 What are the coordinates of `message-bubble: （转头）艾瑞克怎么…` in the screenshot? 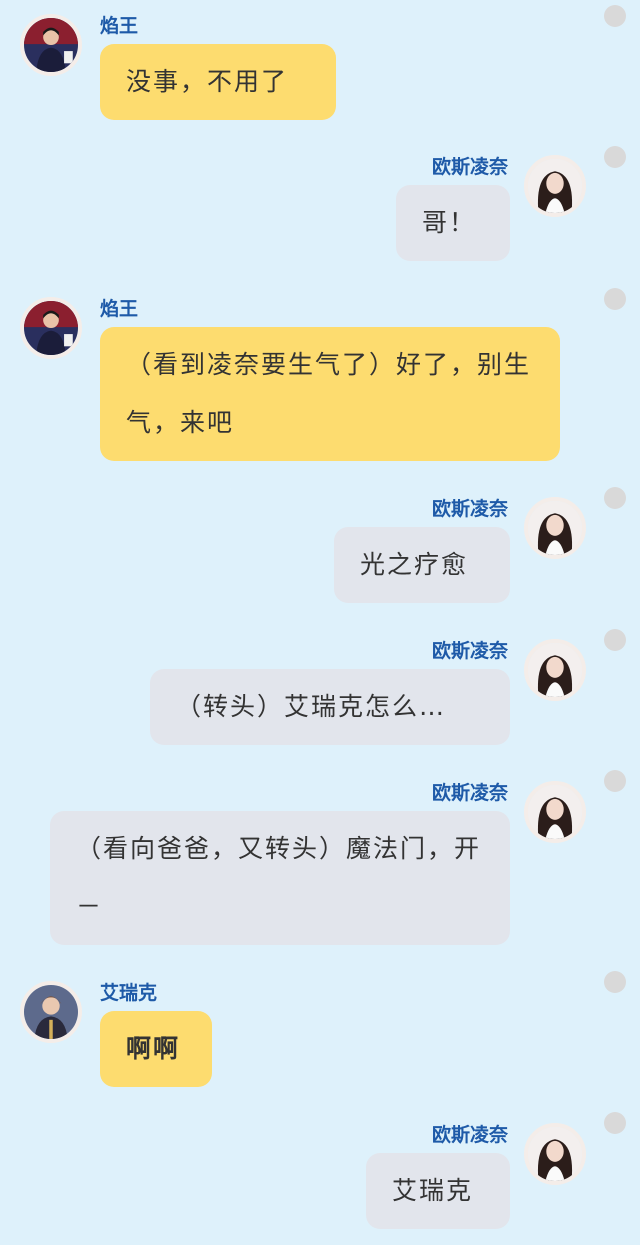 It's located at (330, 707).